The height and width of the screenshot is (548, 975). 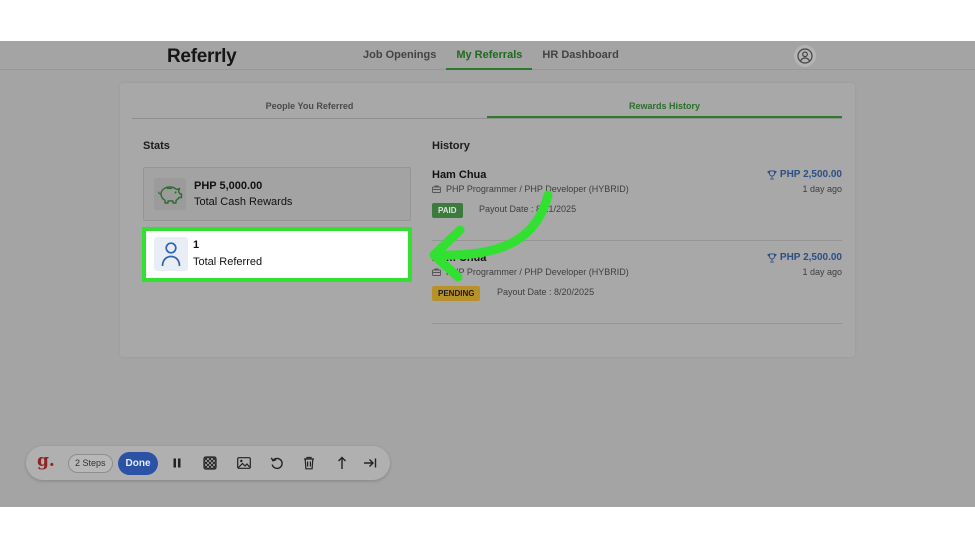 I want to click on upload-button, so click(x=342, y=463).